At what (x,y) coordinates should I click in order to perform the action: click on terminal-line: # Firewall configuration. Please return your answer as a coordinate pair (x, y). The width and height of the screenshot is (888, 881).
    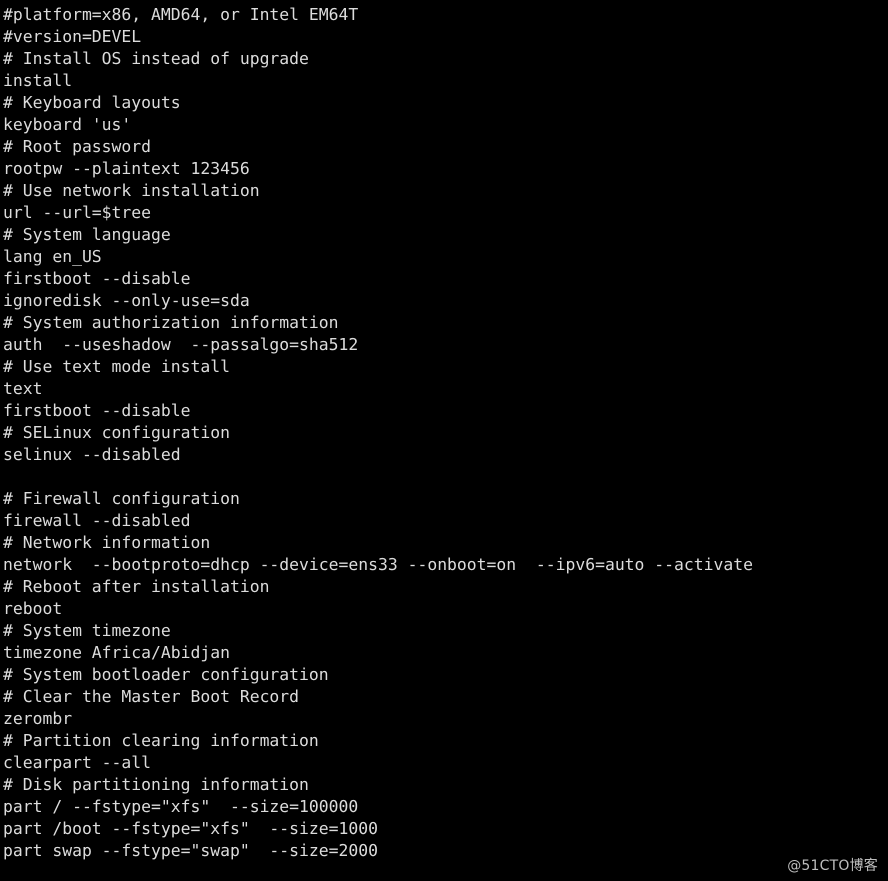
    Looking at the image, I should click on (121, 498).